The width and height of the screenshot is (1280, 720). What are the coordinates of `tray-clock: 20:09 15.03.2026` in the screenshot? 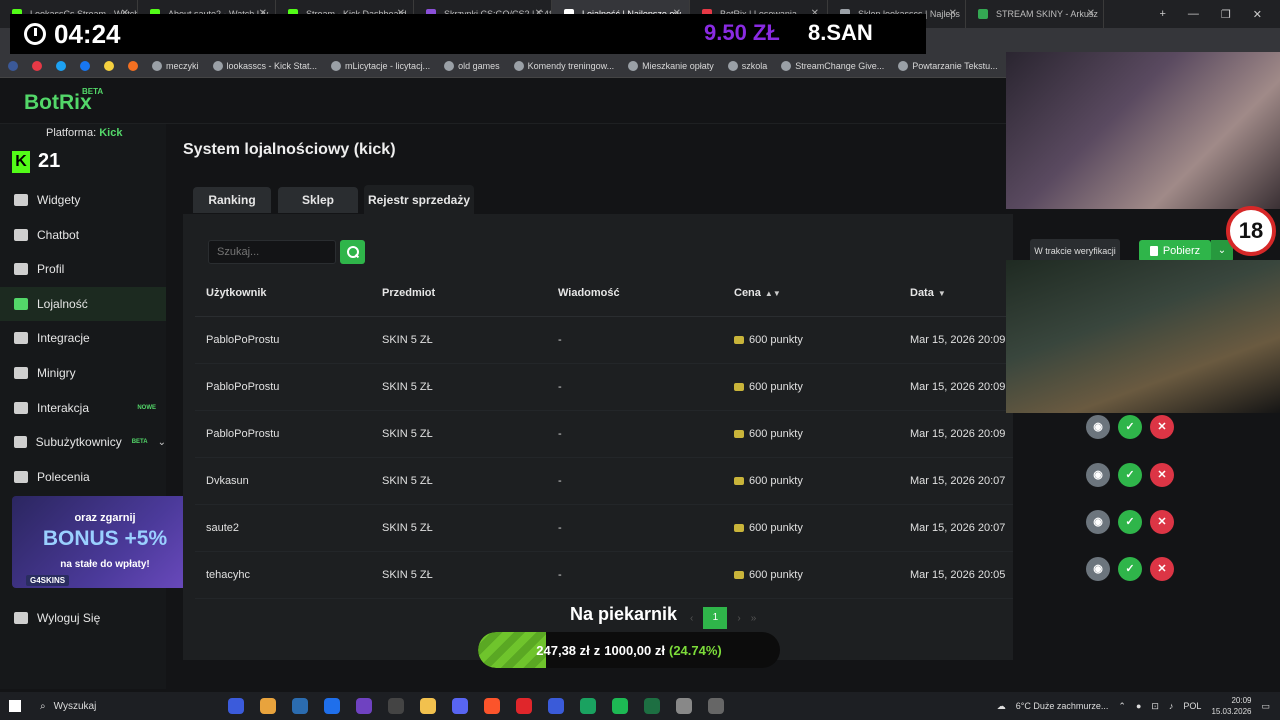 It's located at (1231, 706).